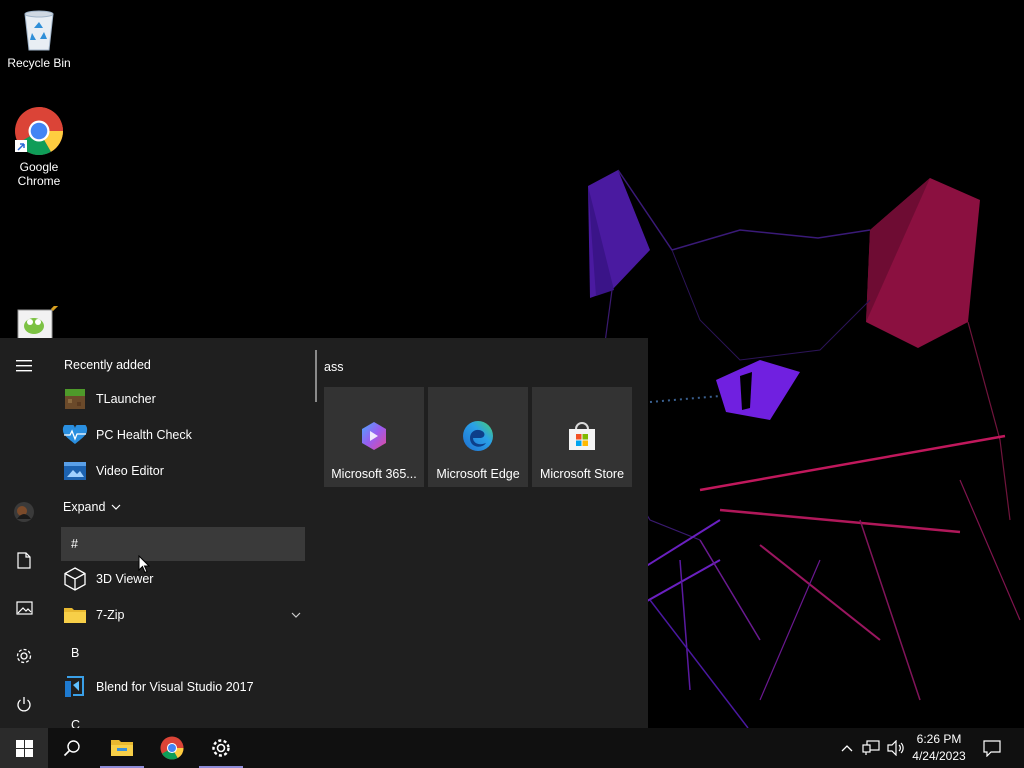 The height and width of the screenshot is (768, 1024). I want to click on 3d-viewer-icon, so click(75, 579).